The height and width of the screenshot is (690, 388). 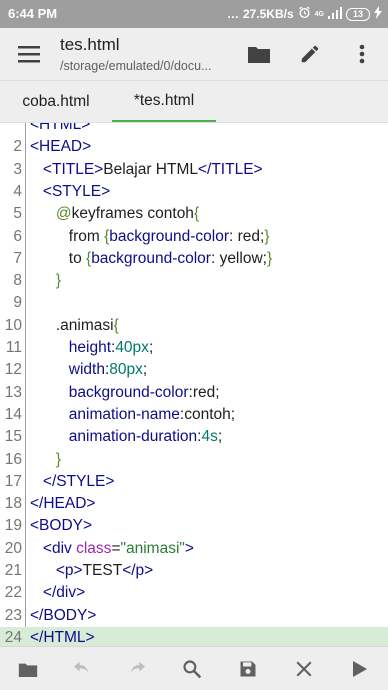 I want to click on line-number: 19, so click(x=13, y=526).